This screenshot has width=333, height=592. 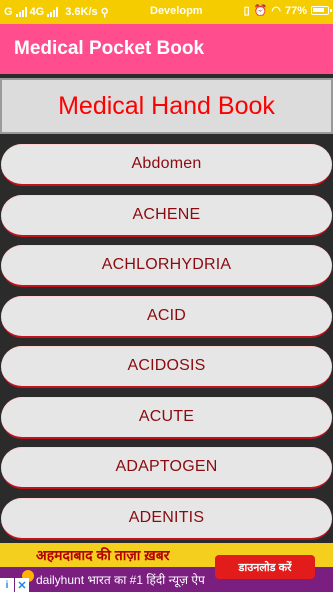 What do you see at coordinates (295, 10) in the screenshot?
I see `battery-percent: 77%` at bounding box center [295, 10].